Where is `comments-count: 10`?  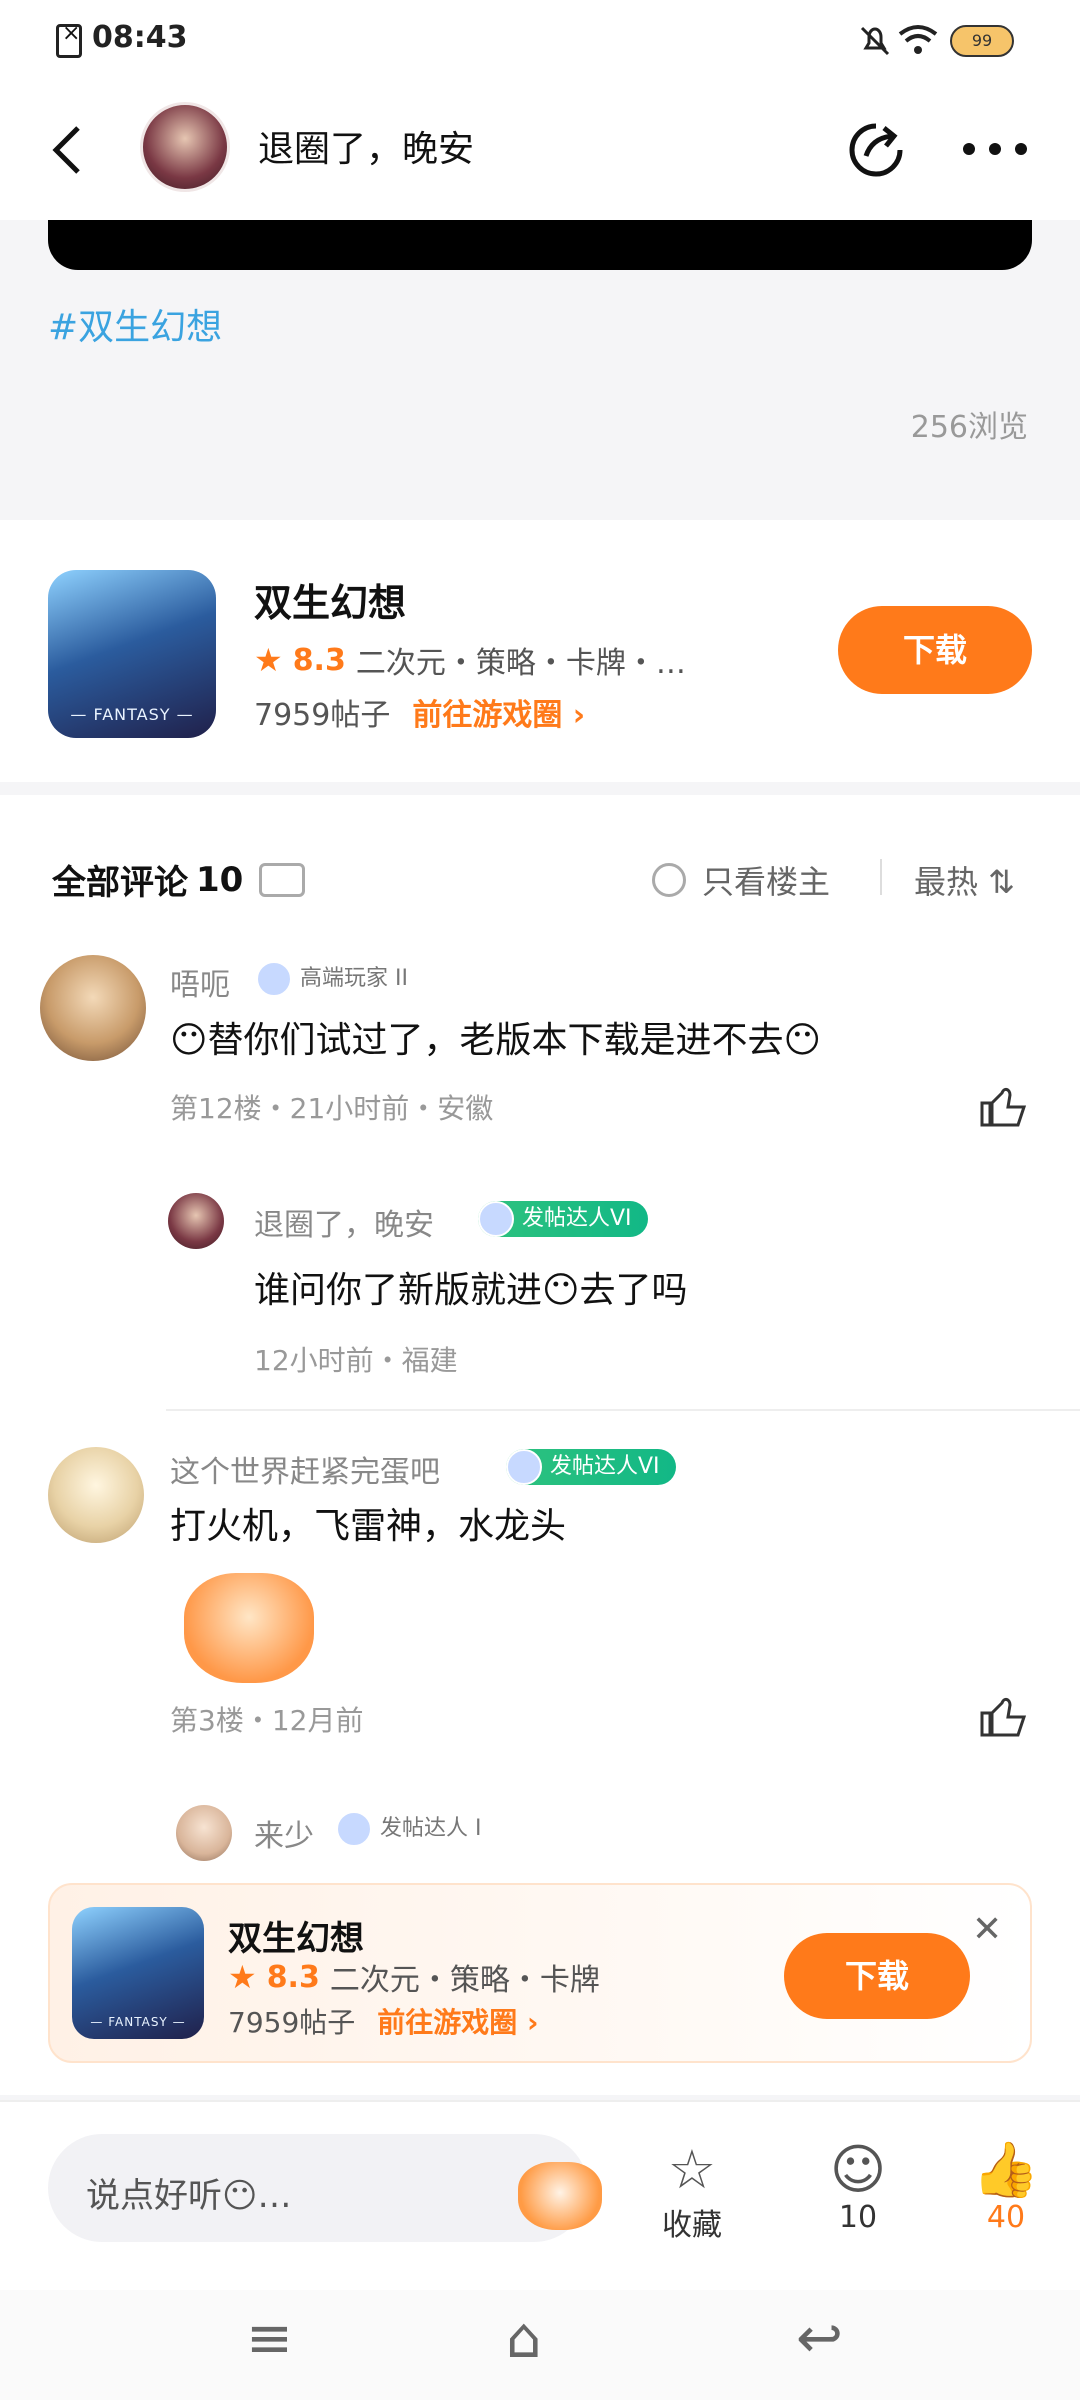
comments-count: 10 is located at coordinates (220, 879).